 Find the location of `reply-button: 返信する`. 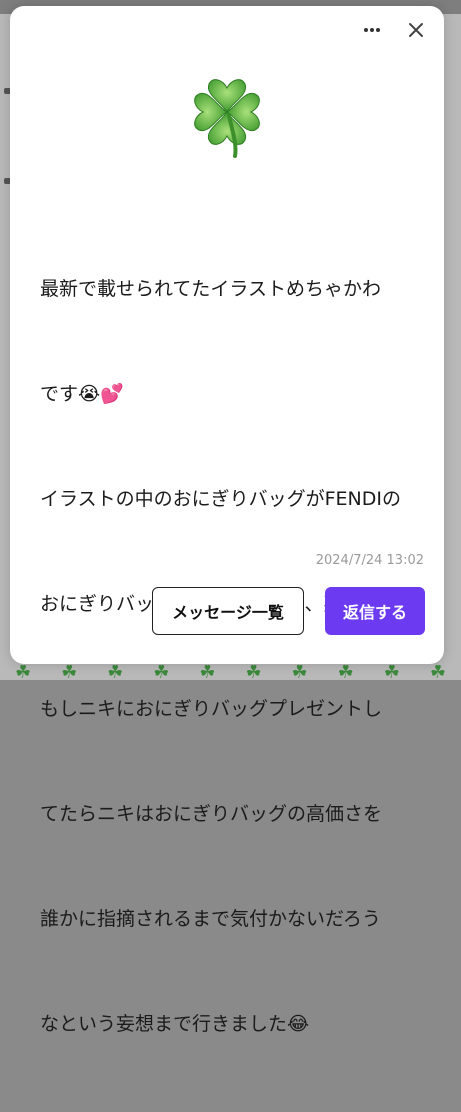

reply-button: 返信する is located at coordinates (375, 611).